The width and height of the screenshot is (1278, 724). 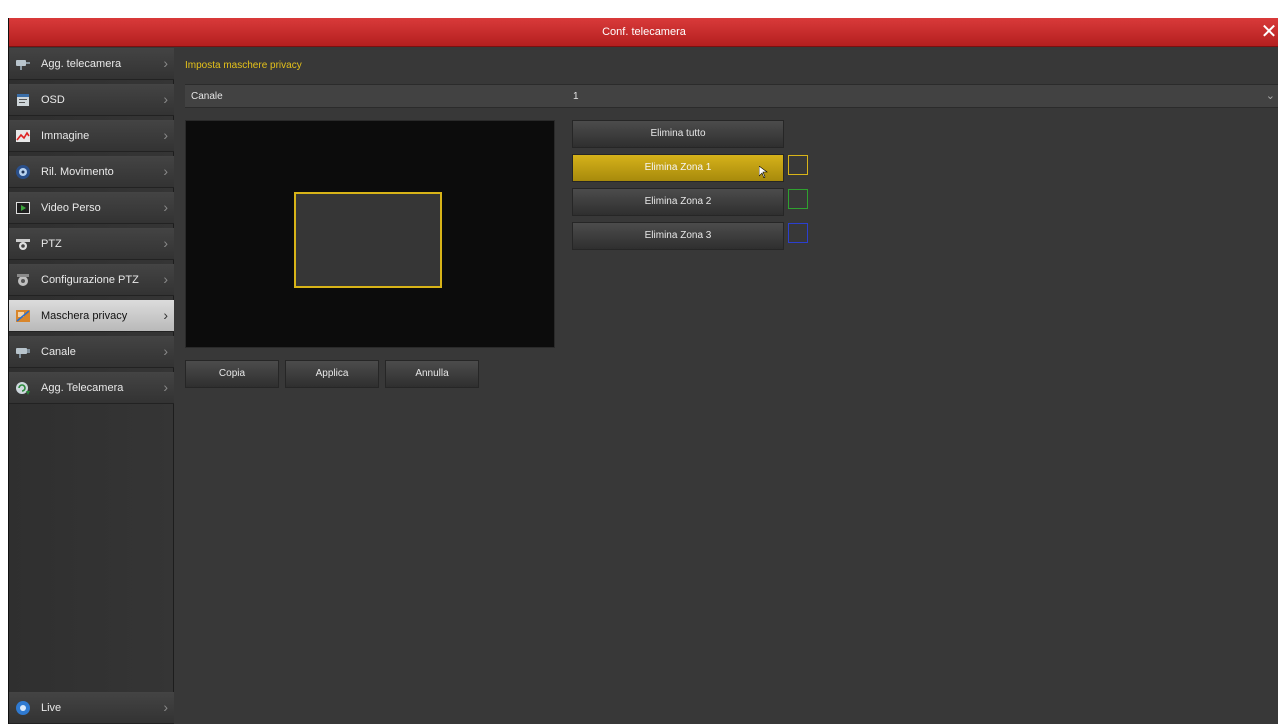 I want to click on sidebar-item-ril-movimento: Ril. Movimento ›, so click(x=91, y=172).